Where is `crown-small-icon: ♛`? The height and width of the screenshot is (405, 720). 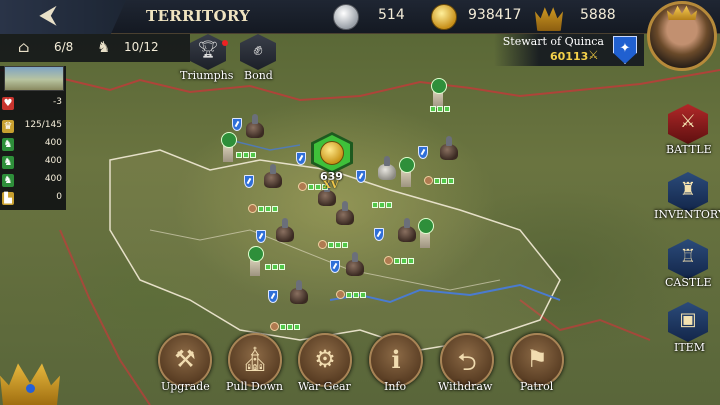
crown-small-icon: ♛ is located at coordinates (8, 126).